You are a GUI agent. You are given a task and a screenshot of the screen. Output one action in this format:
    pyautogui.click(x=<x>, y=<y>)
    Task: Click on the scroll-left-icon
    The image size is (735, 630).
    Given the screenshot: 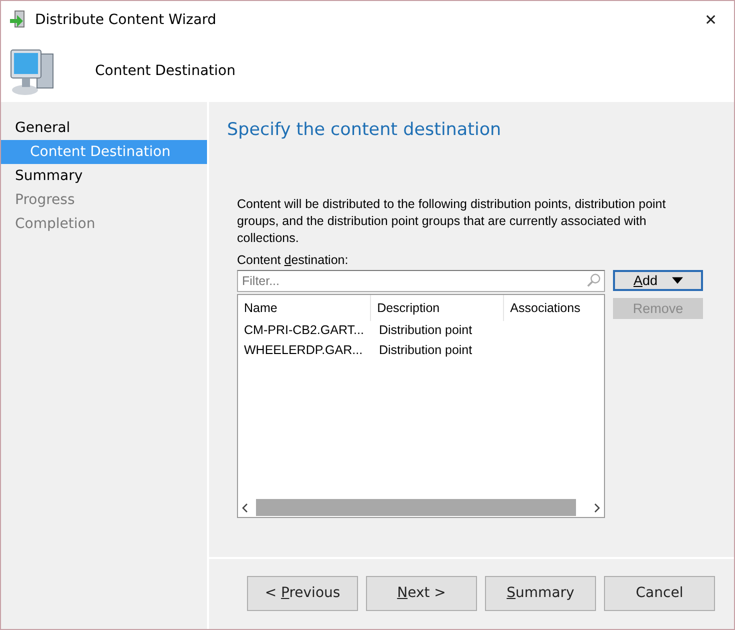 What is the action you would take?
    pyautogui.click(x=245, y=507)
    